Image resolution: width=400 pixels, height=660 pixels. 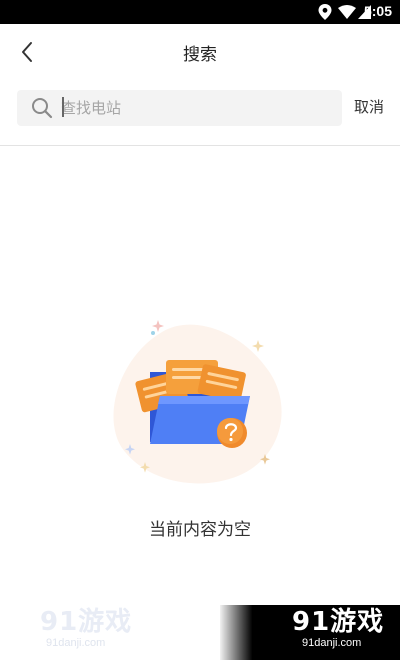 What do you see at coordinates (200, 530) in the screenshot?
I see `empty-state-message: 当前内容为空` at bounding box center [200, 530].